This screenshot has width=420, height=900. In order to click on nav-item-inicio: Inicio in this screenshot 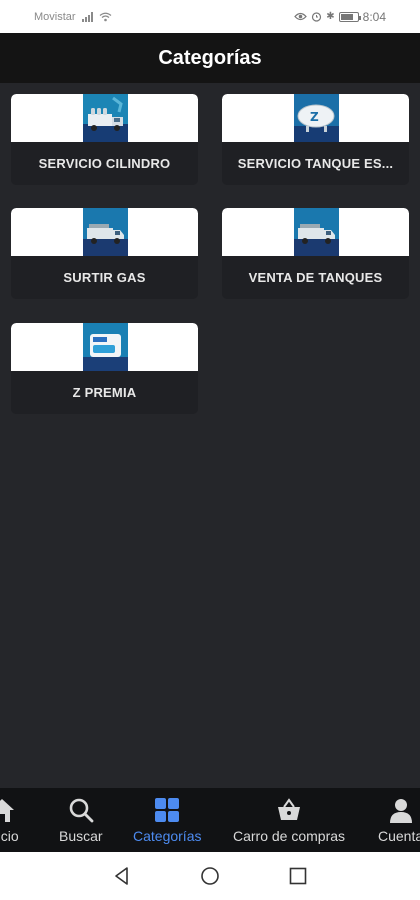, I will do `click(9, 820)`.